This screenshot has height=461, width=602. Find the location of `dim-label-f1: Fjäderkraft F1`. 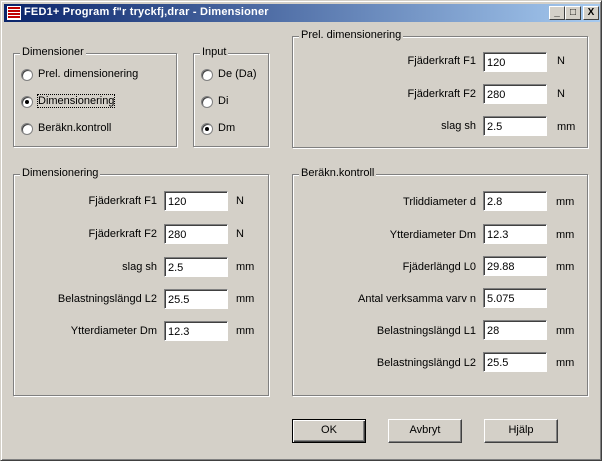

dim-label-f1: Fjäderkraft F1 is located at coordinates (122, 201).